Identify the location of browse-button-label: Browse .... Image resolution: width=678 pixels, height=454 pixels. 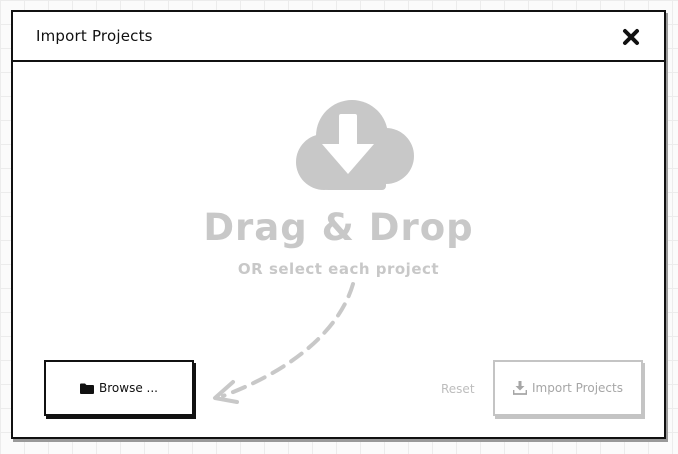
(128, 388).